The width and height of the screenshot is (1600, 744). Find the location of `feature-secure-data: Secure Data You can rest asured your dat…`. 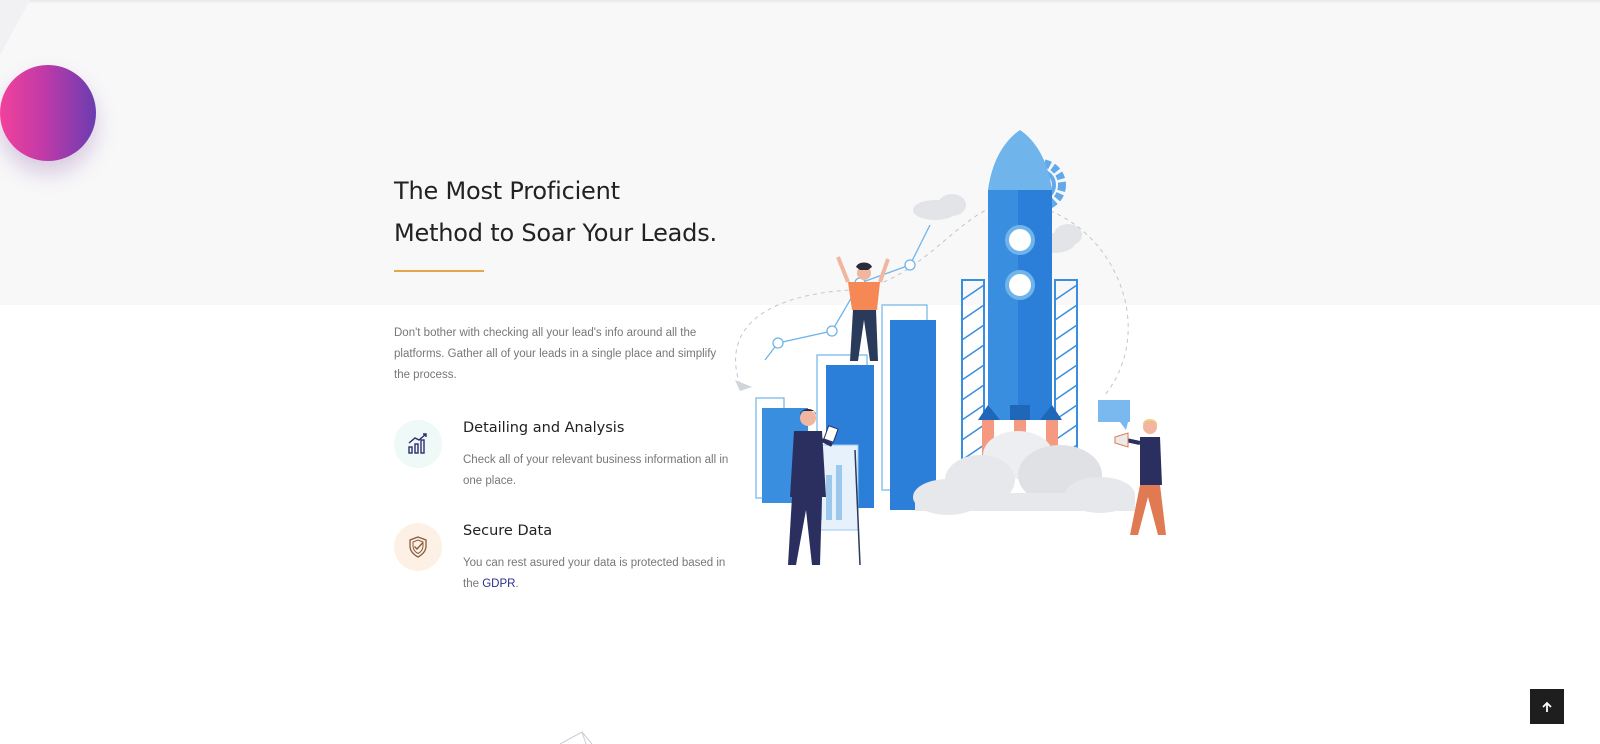

feature-secure-data: Secure Data You can rest asured your dat… is located at coordinates (564, 563).